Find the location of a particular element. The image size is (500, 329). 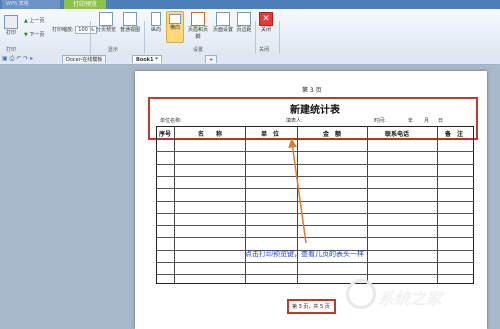

source-label: 头条号 / 淘多折 is located at coordinates (438, 314).